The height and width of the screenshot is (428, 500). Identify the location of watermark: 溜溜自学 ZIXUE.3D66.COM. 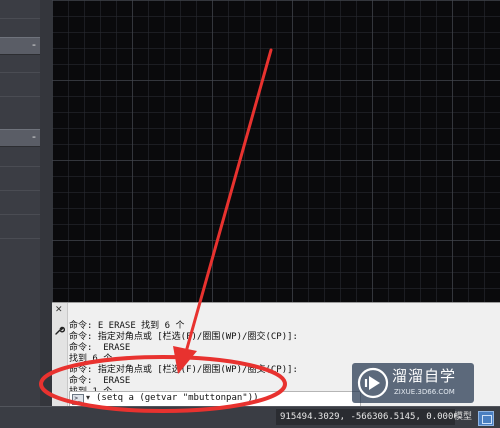
(413, 383).